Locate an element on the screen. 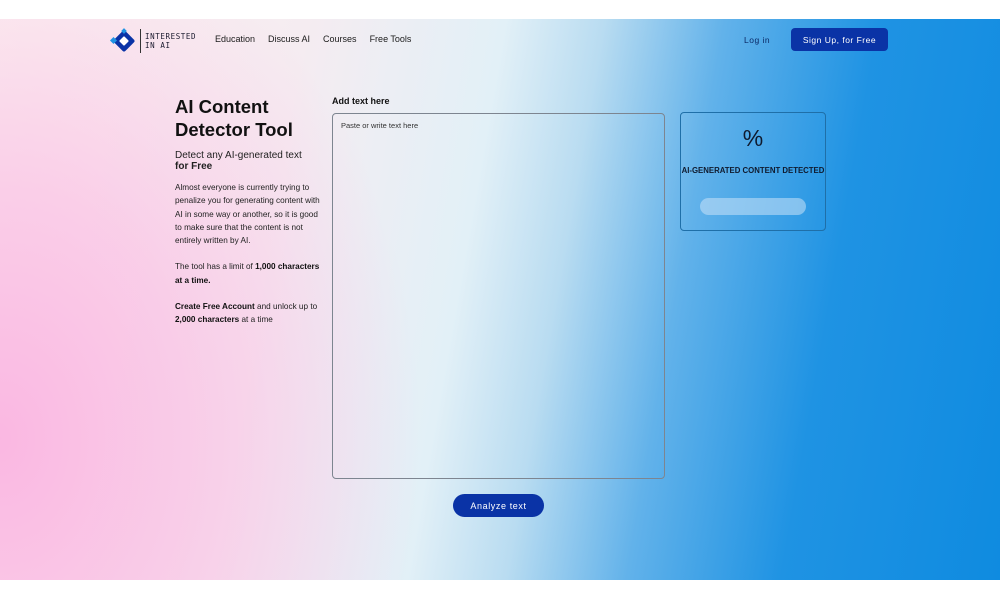 The image size is (1000, 600). logo-text: INTERESTED IN AI is located at coordinates (170, 41).